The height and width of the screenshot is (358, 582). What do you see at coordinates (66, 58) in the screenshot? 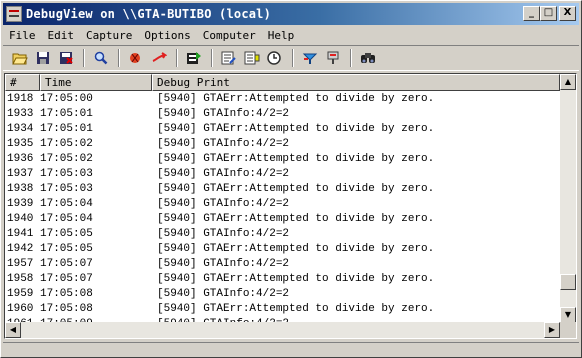
I see `clear-icon` at bounding box center [66, 58].